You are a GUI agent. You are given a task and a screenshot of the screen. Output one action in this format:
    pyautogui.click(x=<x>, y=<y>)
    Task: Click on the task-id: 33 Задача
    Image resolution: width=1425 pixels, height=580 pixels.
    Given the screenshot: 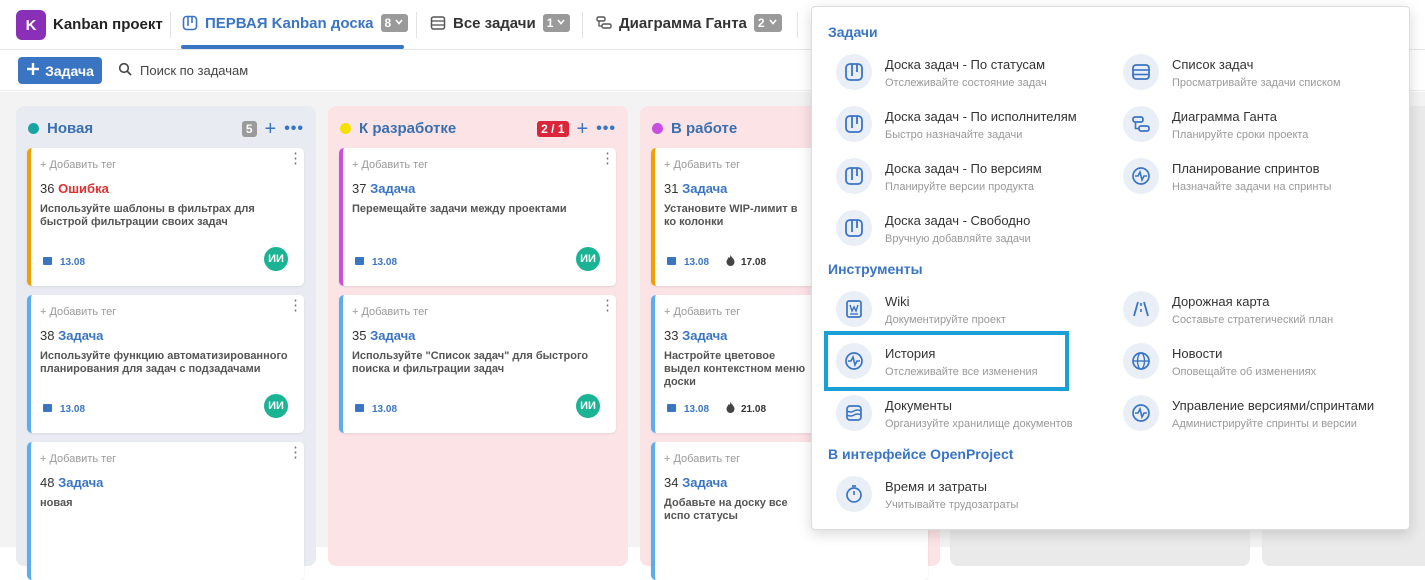 What is the action you would take?
    pyautogui.click(x=695, y=335)
    